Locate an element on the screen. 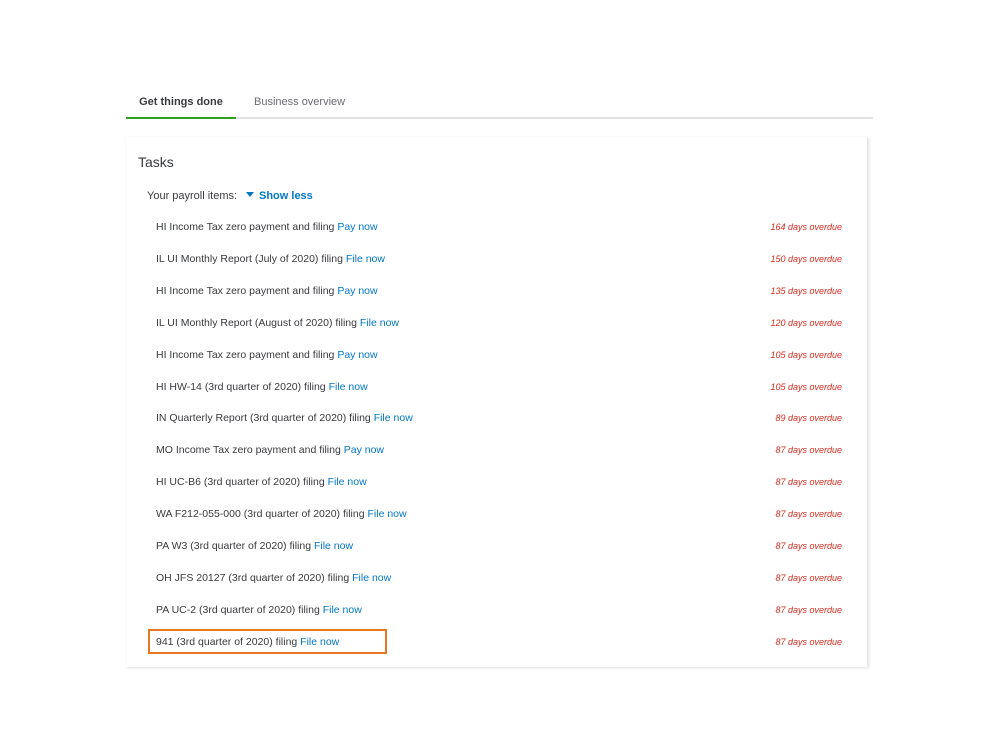  tab-get-things-done: Get things done is located at coordinates (181, 102).